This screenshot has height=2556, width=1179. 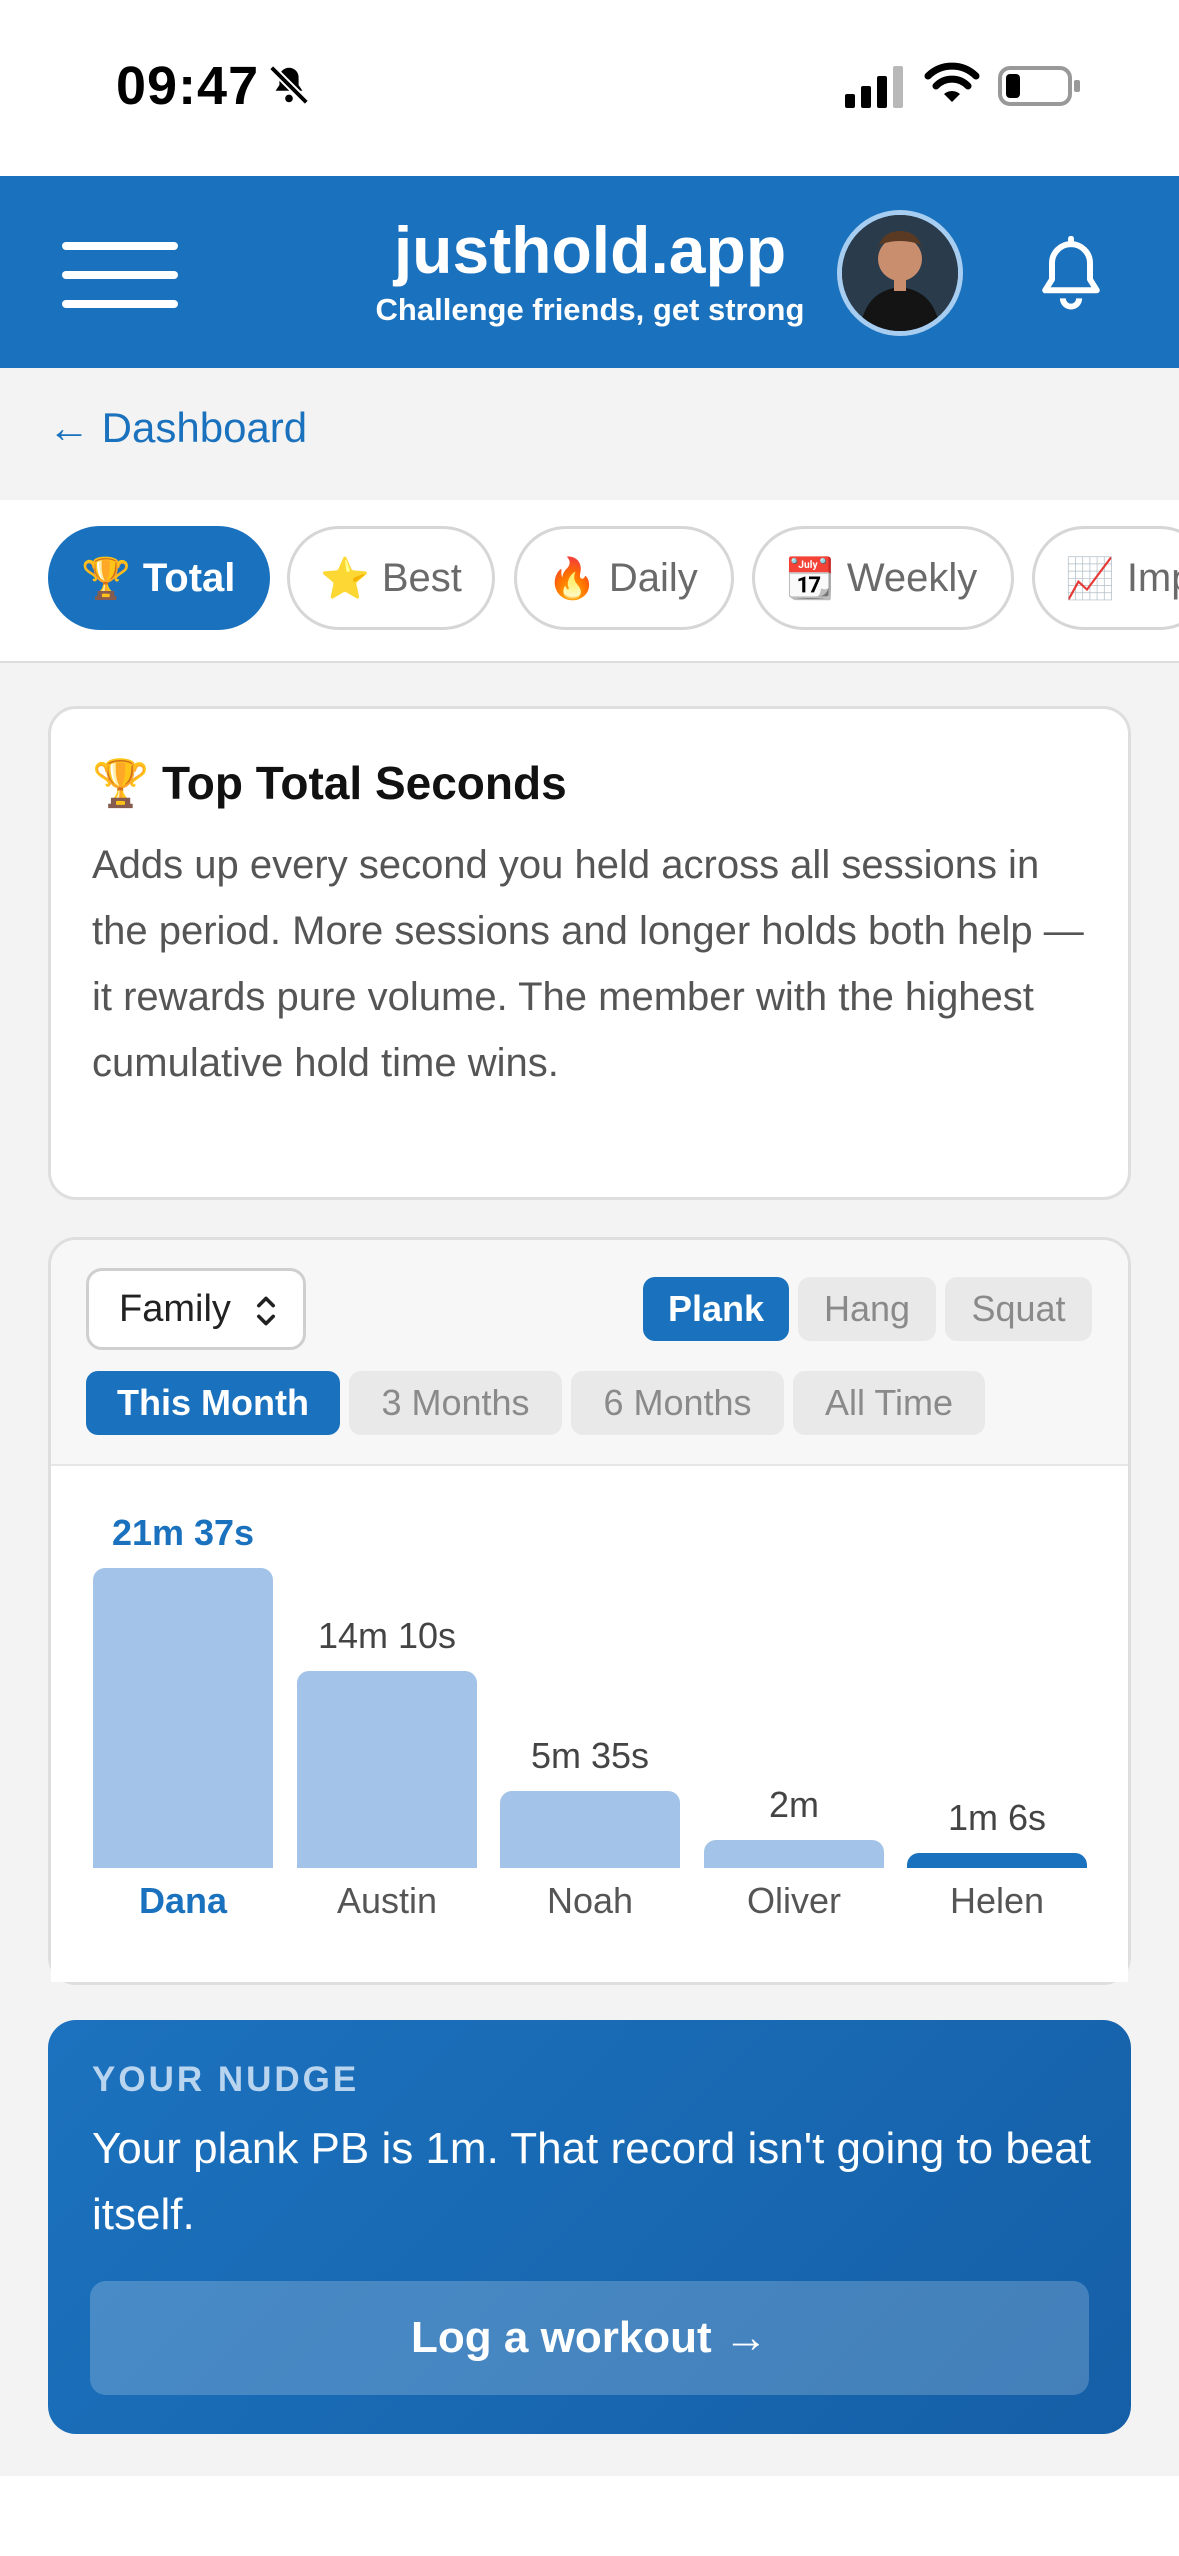 I want to click on tab-label: Weekly, so click(x=912, y=577).